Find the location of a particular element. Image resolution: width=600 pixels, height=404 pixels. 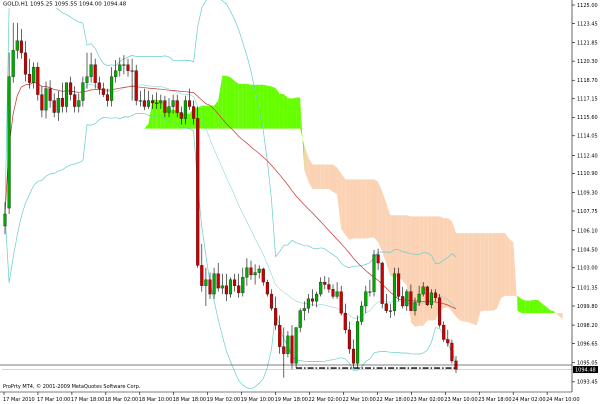

chart-title: GOLD,H1 1095.25 1095.55 1094.00 1094.48 is located at coordinates (65, 5).